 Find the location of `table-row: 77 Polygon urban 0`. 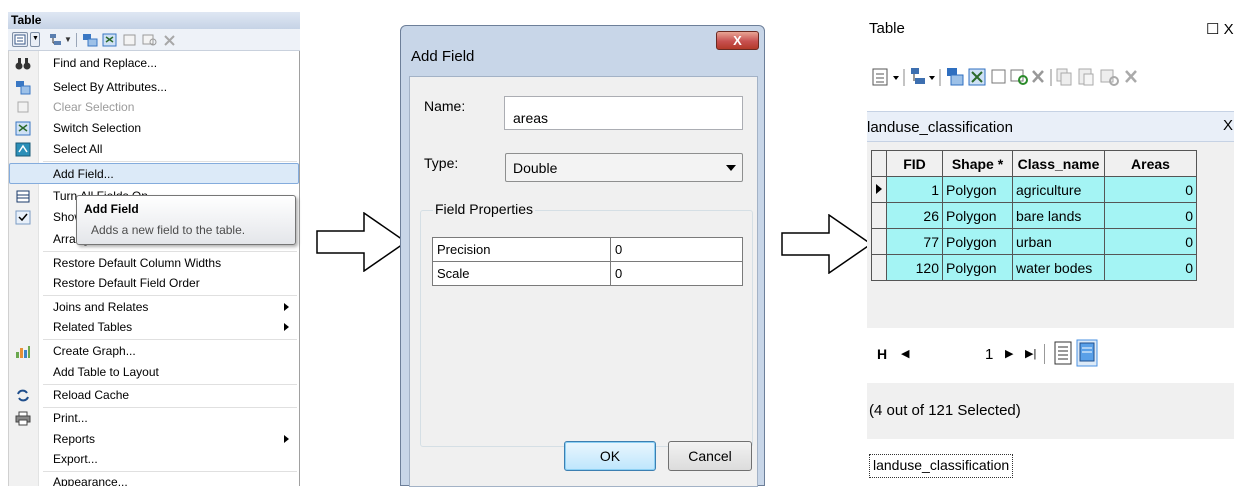

table-row: 77 Polygon urban 0 is located at coordinates (1034, 241).